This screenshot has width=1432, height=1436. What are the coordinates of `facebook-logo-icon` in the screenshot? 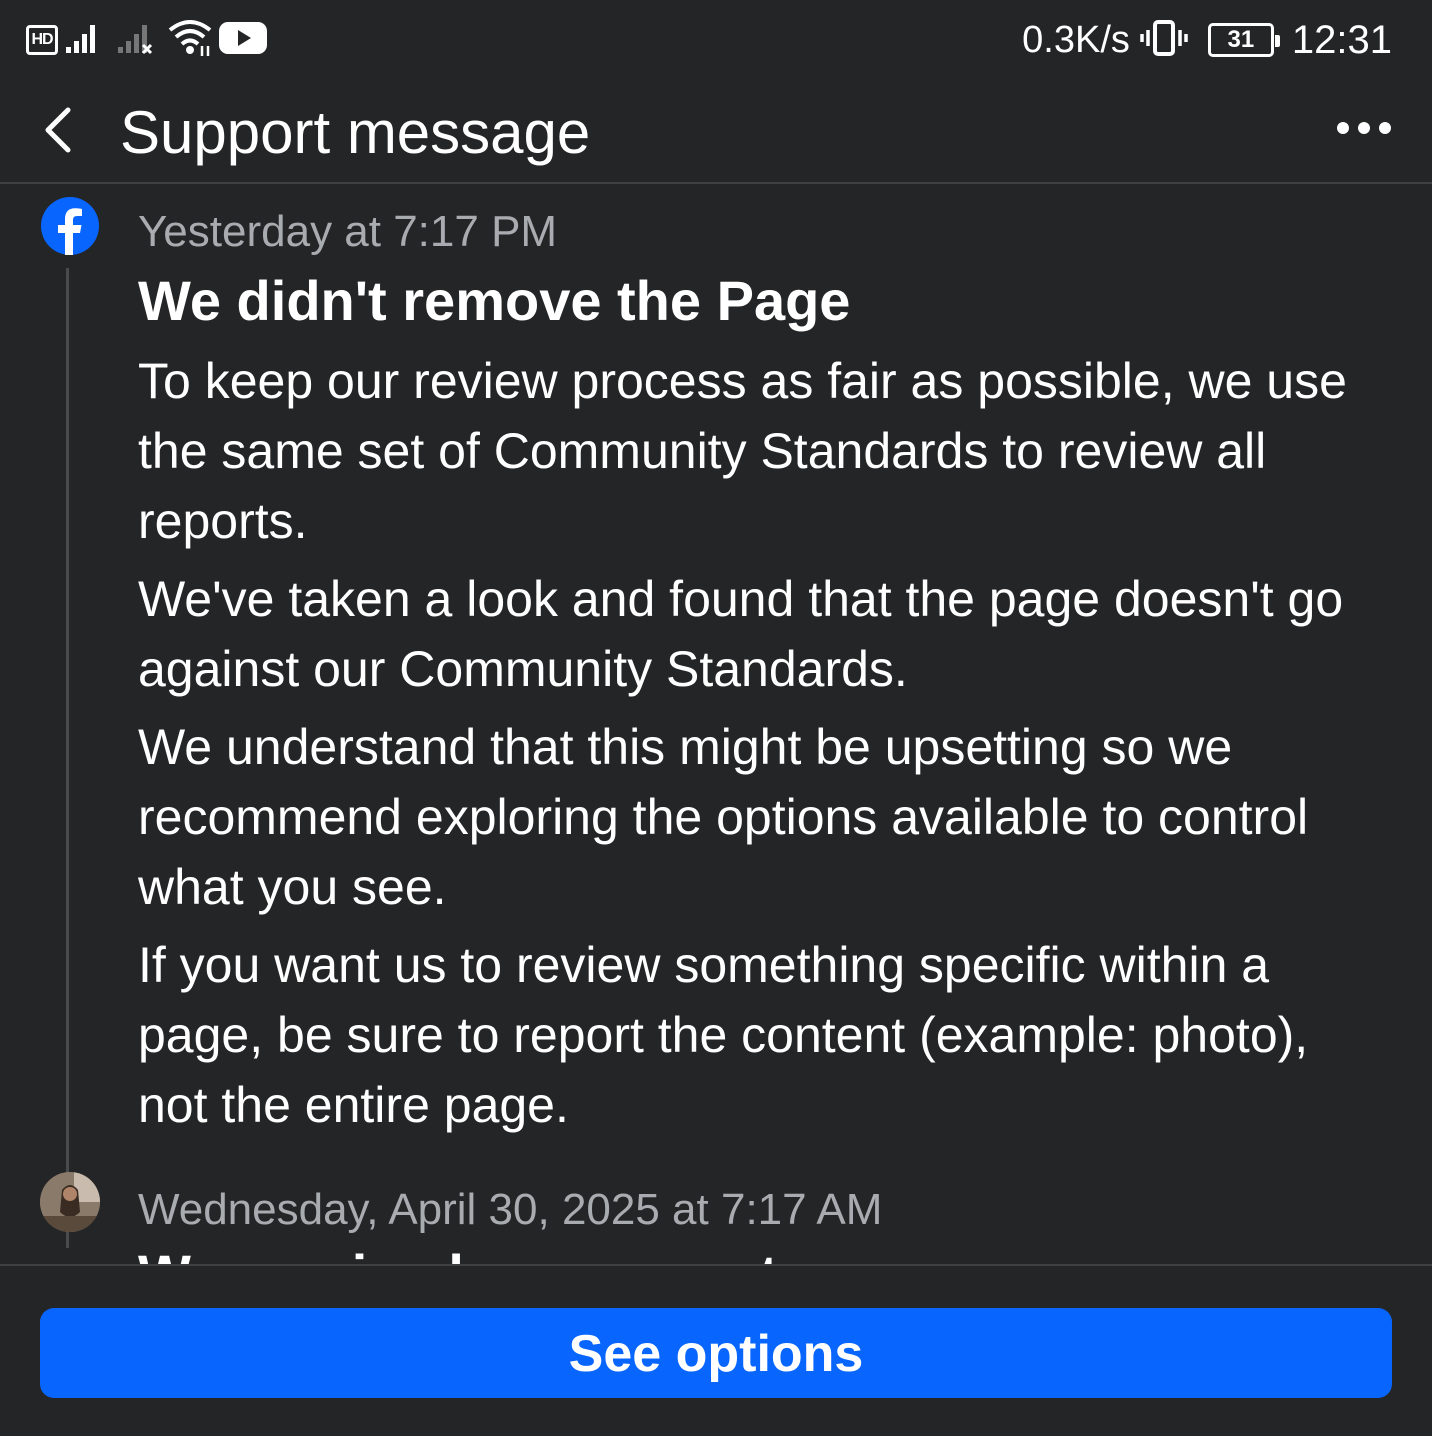 It's located at (70, 226).